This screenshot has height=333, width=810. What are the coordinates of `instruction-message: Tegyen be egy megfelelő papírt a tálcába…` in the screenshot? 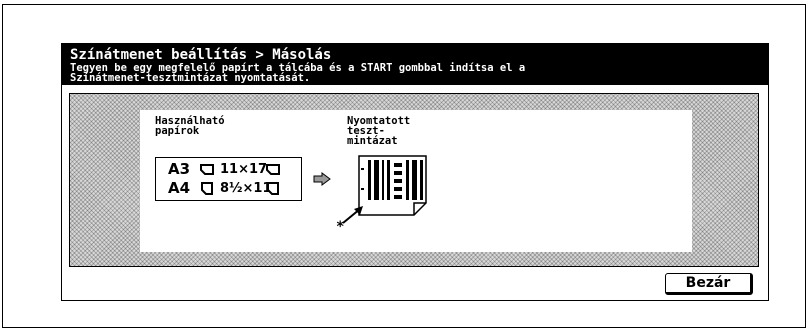 It's located at (298, 73).